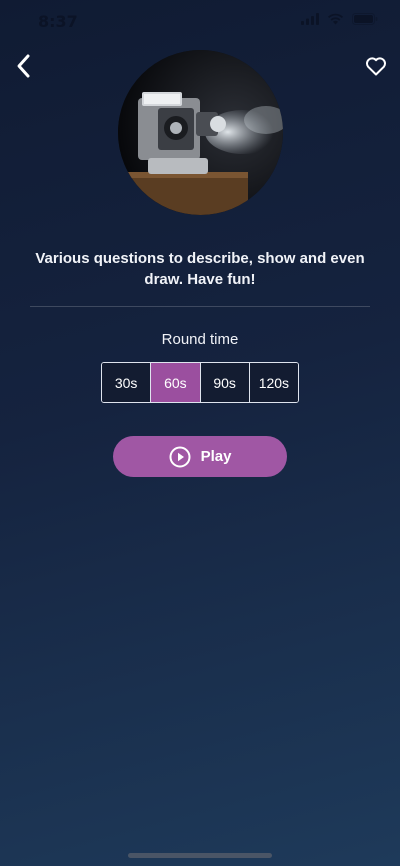  I want to click on play-circle-icon, so click(180, 456).